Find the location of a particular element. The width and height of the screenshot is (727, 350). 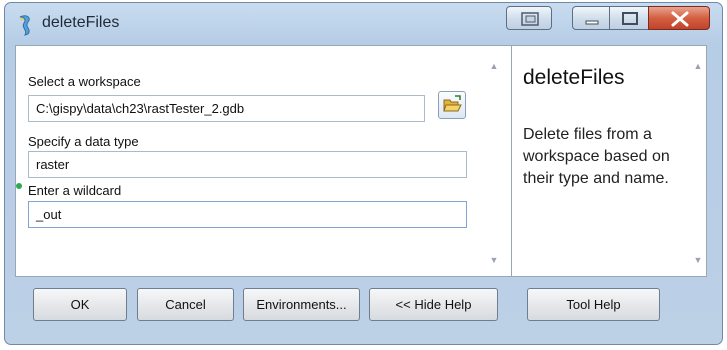

datatype-label: Specify a data type is located at coordinates (83, 141).